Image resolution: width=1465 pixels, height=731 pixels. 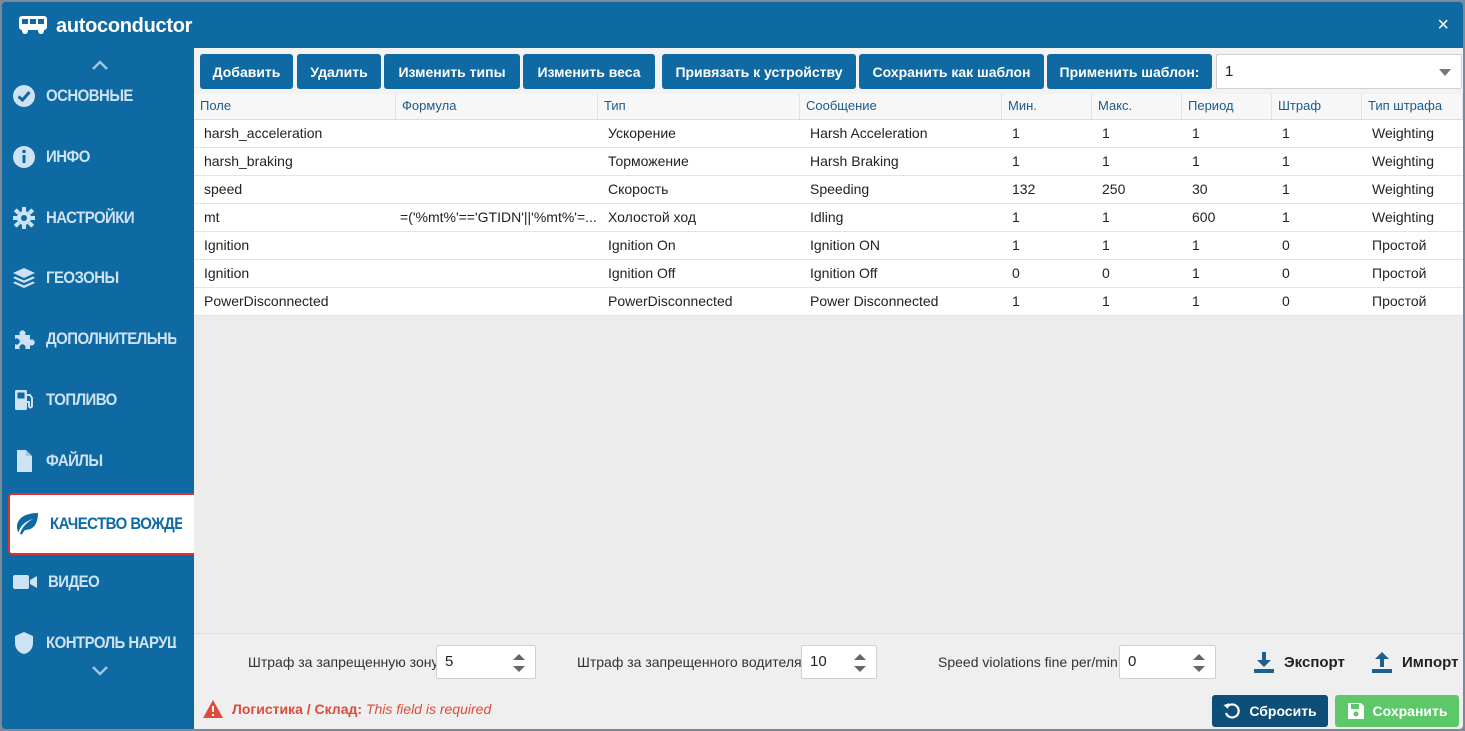 I want to click on save-button: Сохранить, so click(x=1397, y=711).